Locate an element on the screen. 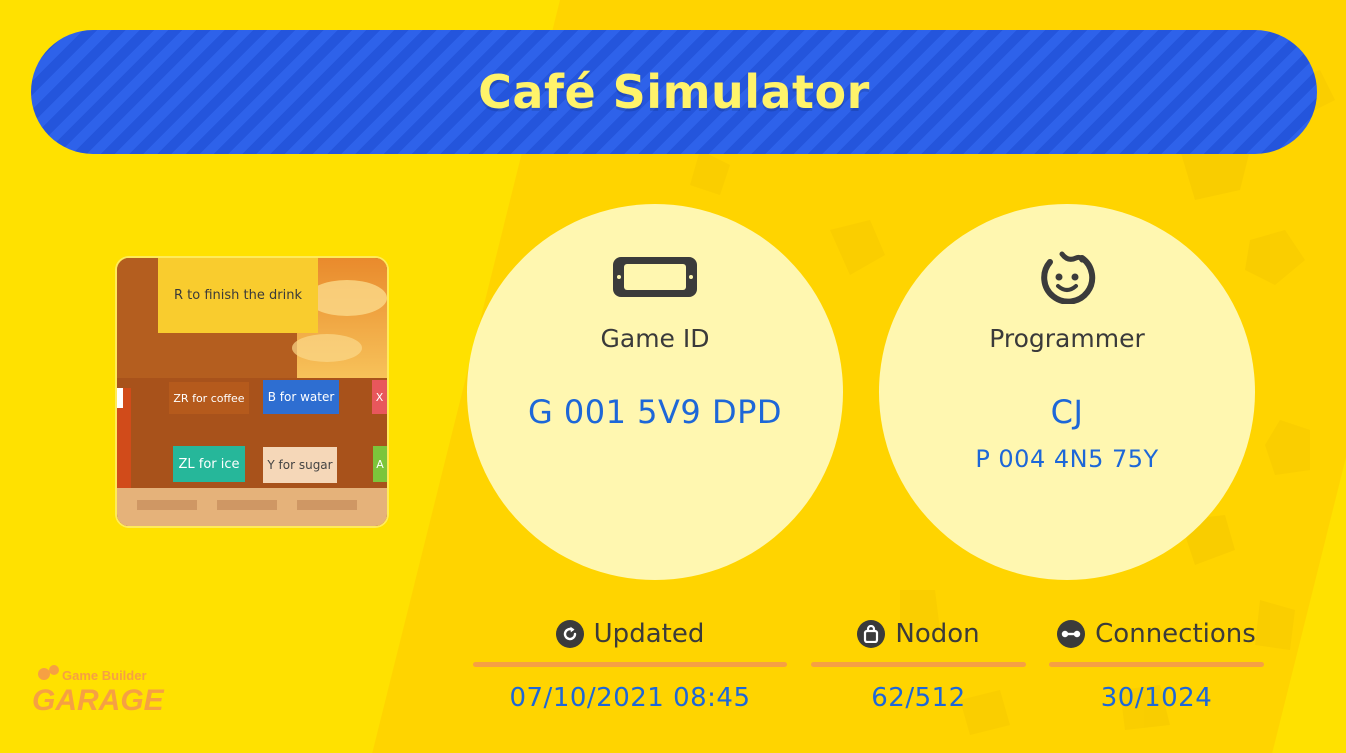 The height and width of the screenshot is (753, 1346). connections-divider is located at coordinates (1156, 664).